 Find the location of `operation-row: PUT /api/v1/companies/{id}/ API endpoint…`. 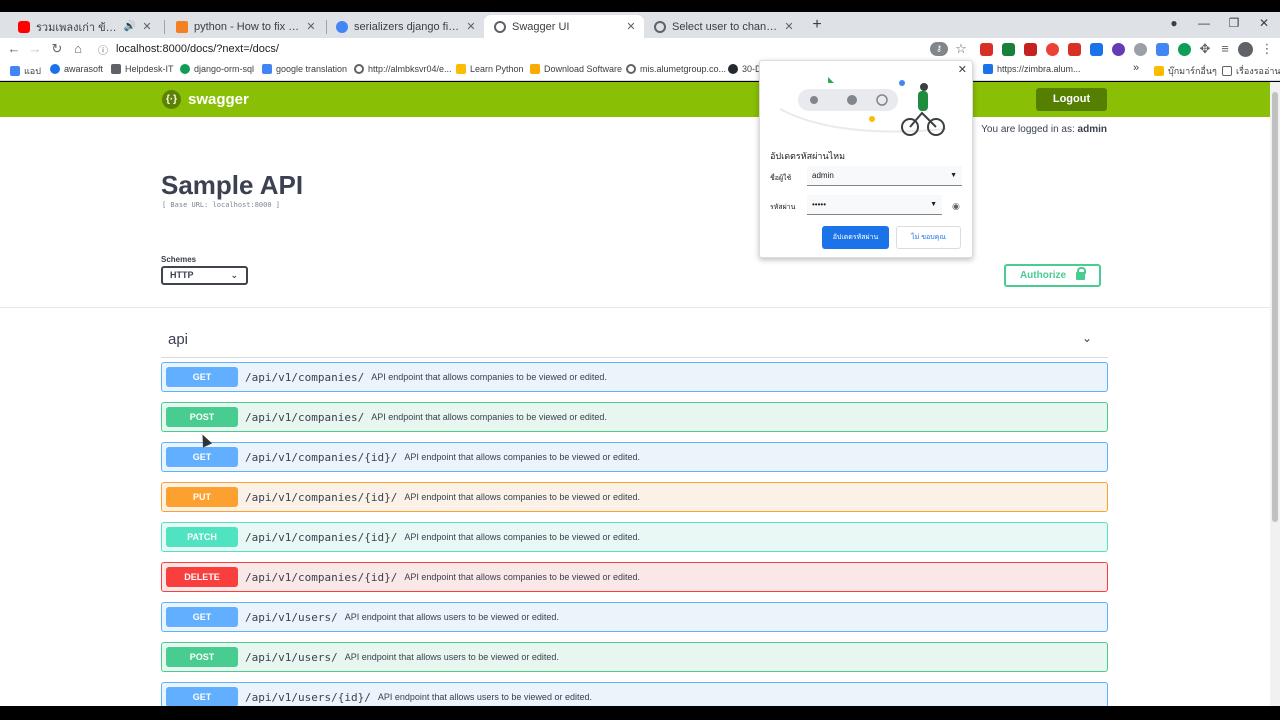

operation-row: PUT /api/v1/companies/{id}/ API endpoint… is located at coordinates (634, 497).